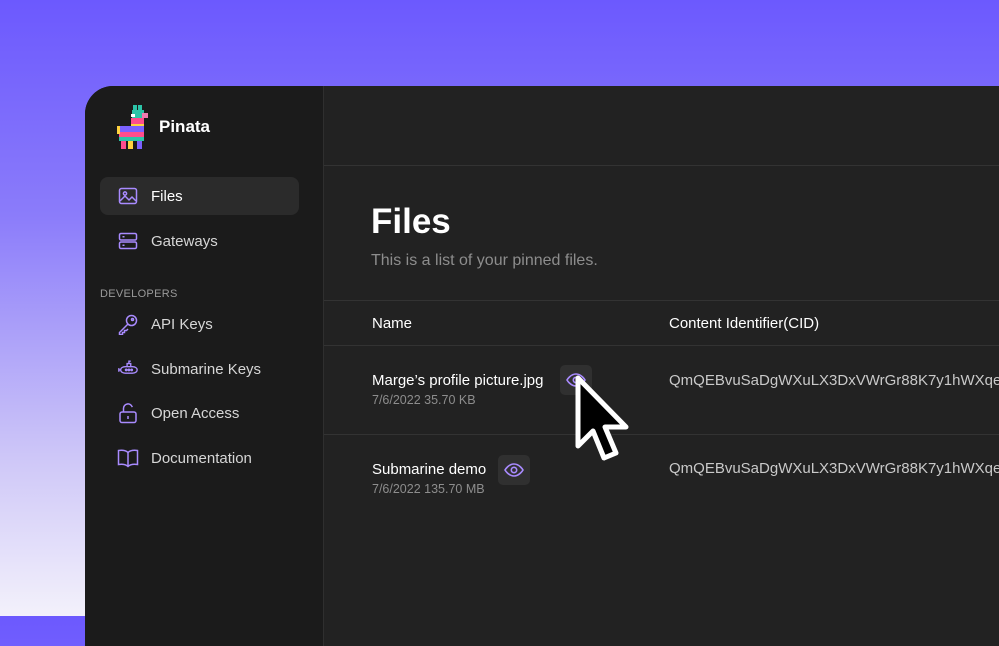 The image size is (999, 646). I want to click on table-header: Name Content Identifier(CID), so click(661, 323).